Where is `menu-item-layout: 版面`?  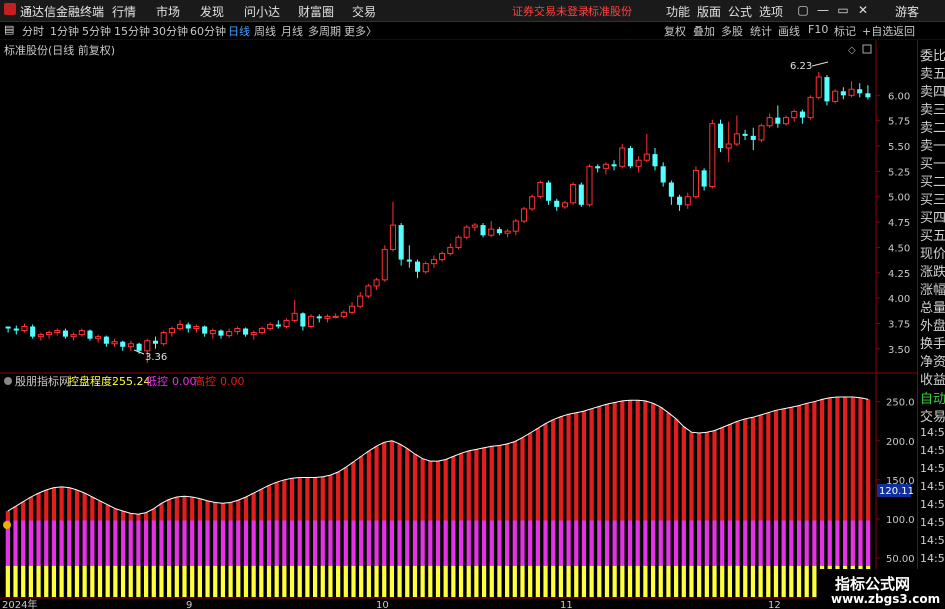
menu-item-layout: 版面 is located at coordinates (709, 11).